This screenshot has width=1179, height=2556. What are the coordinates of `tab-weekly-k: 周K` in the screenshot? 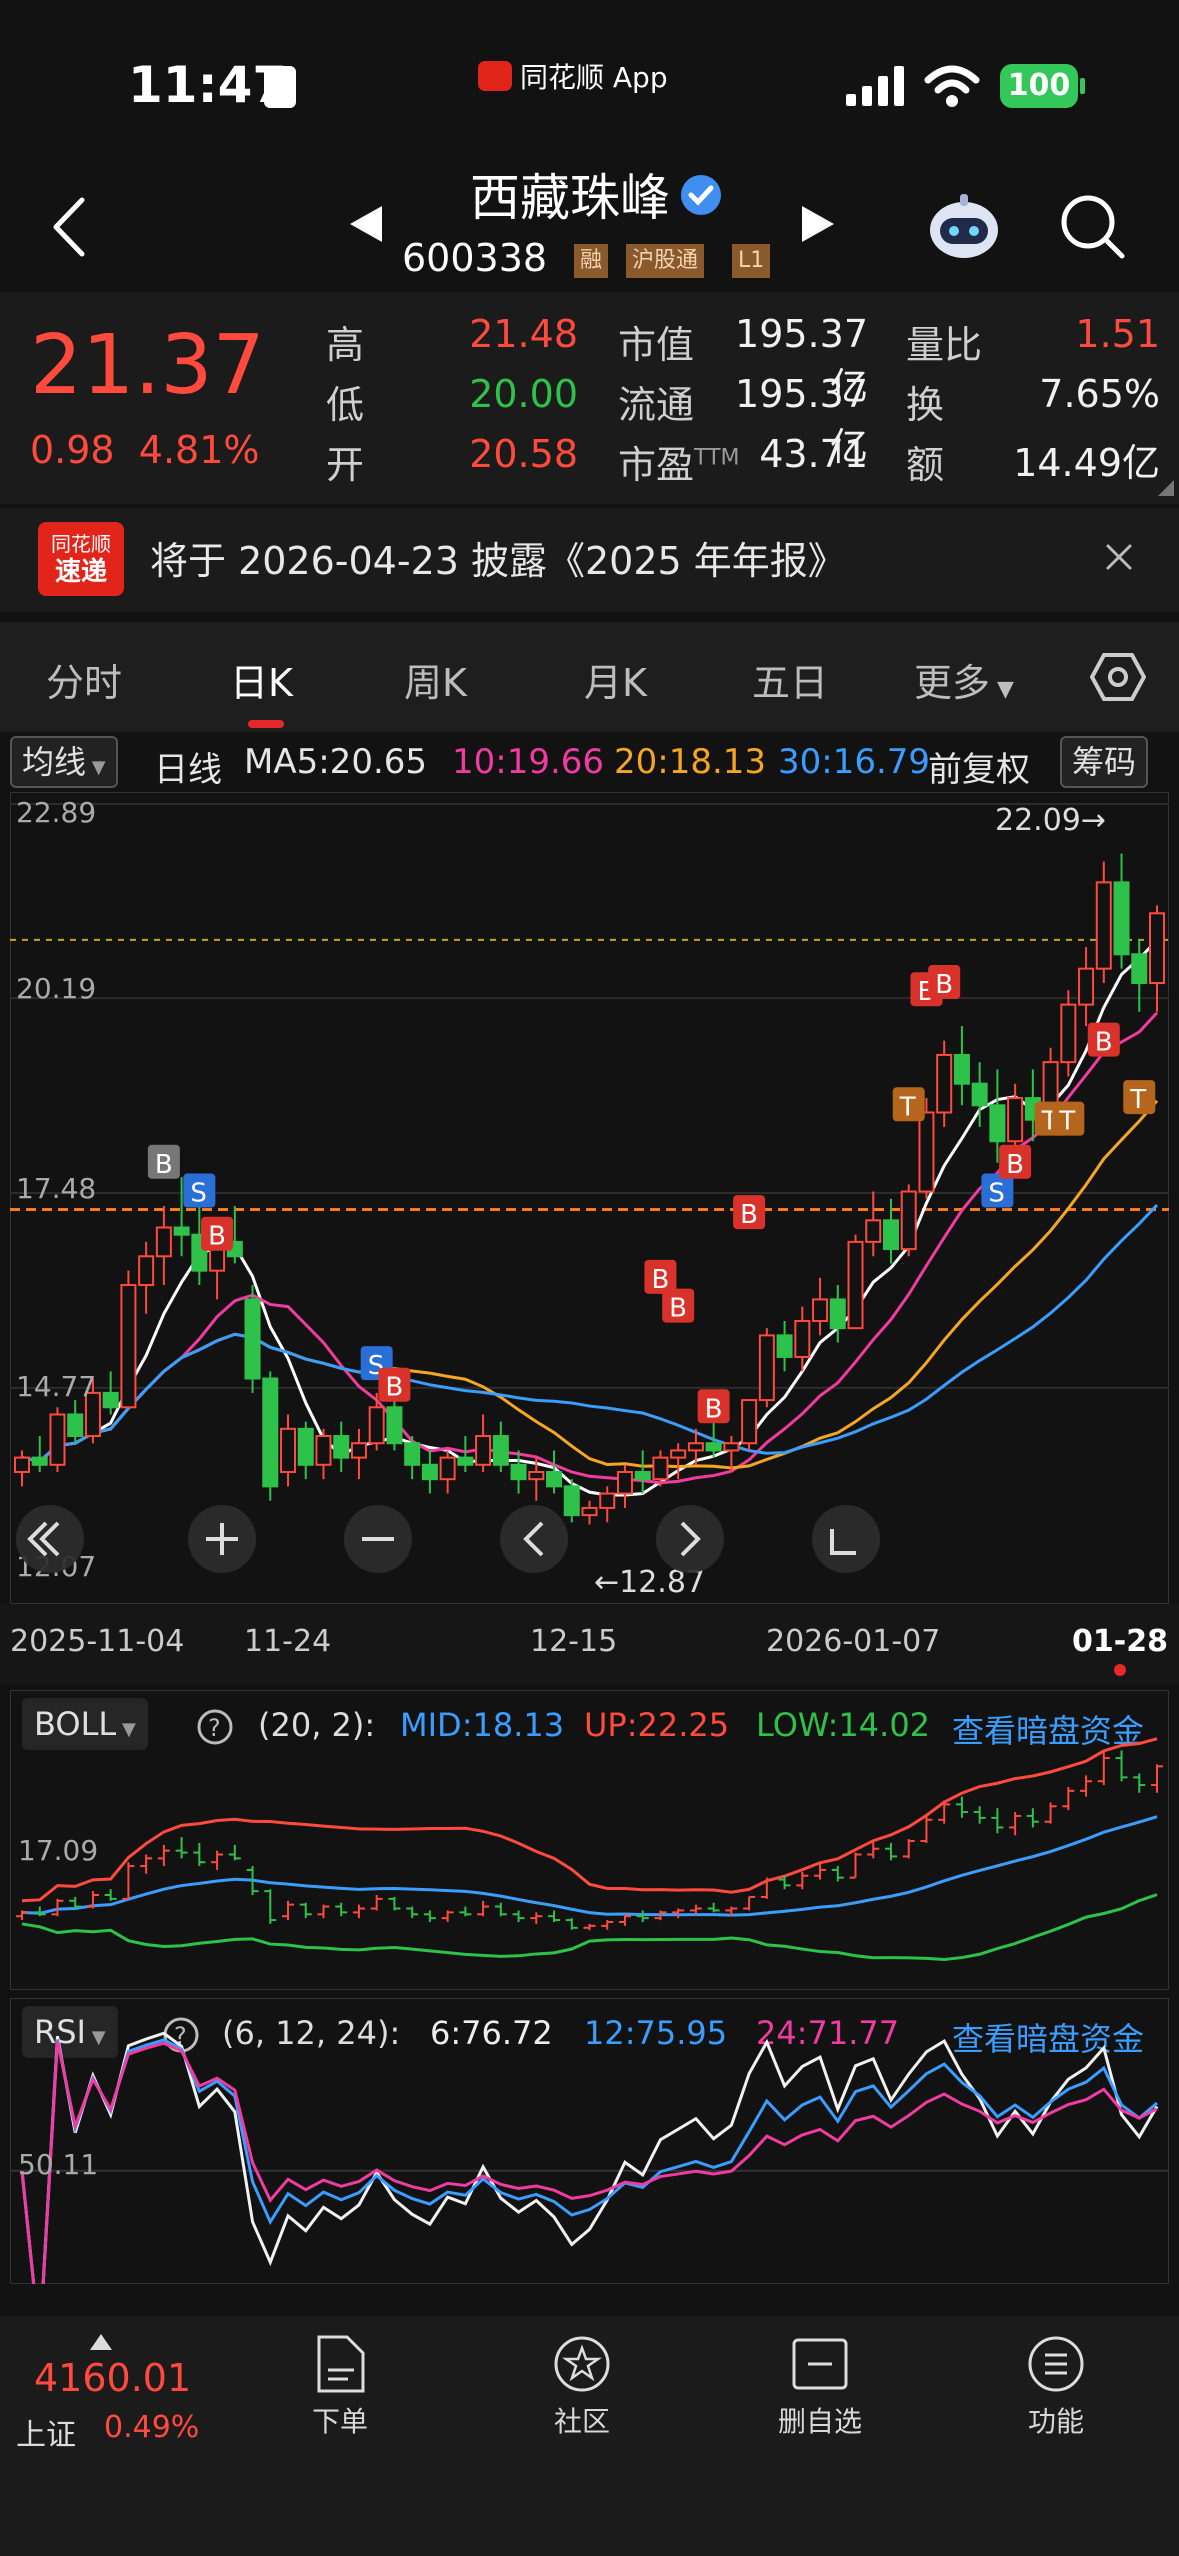 It's located at (435, 679).